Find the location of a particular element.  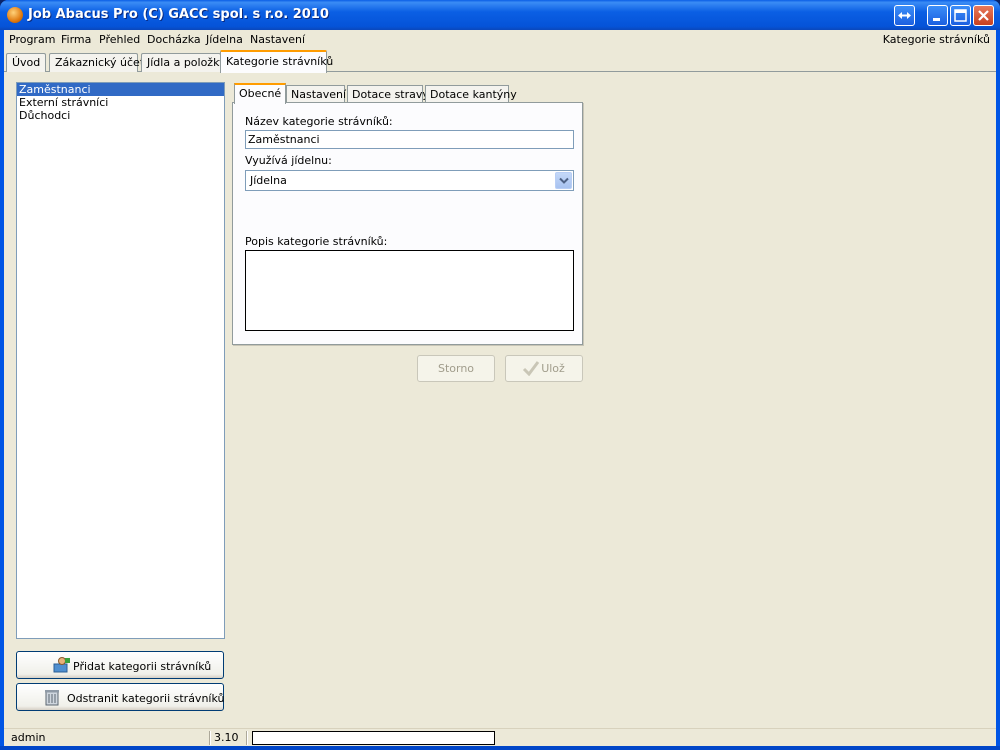

tab-label: Dotace stravy is located at coordinates (390, 94).